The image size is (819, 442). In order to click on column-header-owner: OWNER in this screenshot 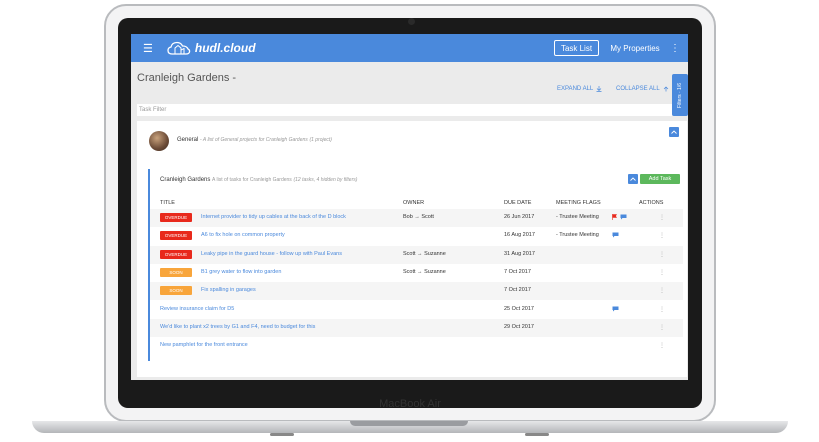, I will do `click(413, 203)`.